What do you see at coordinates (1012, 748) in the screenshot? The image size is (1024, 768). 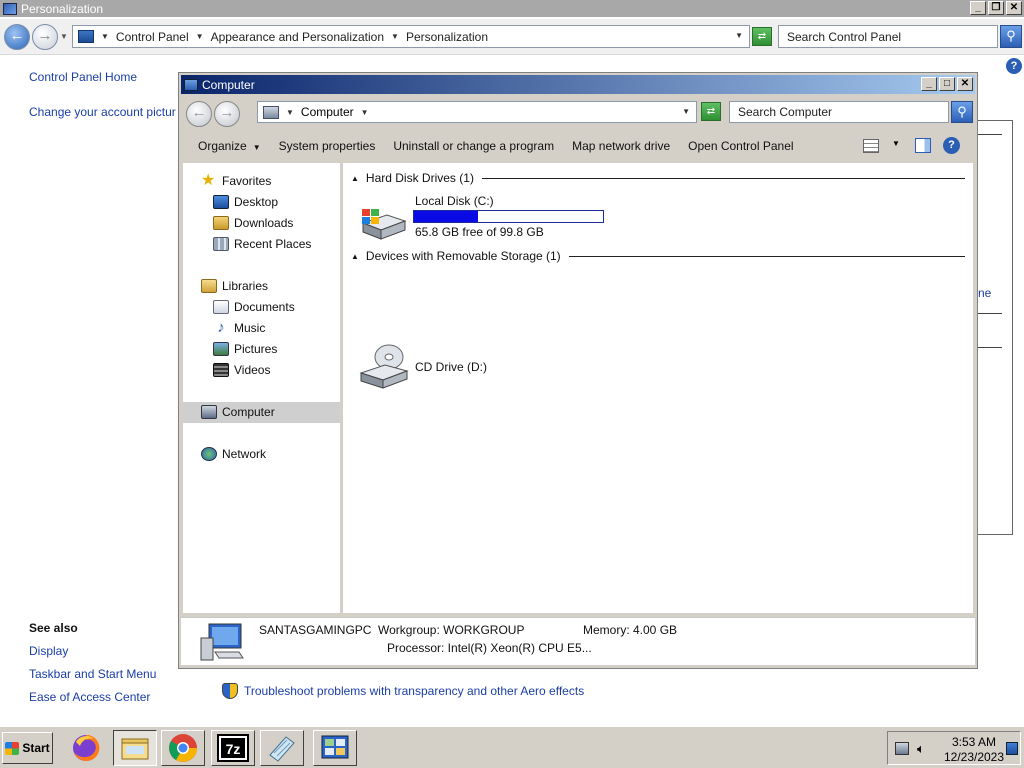 I see `show-desktop-icon` at bounding box center [1012, 748].